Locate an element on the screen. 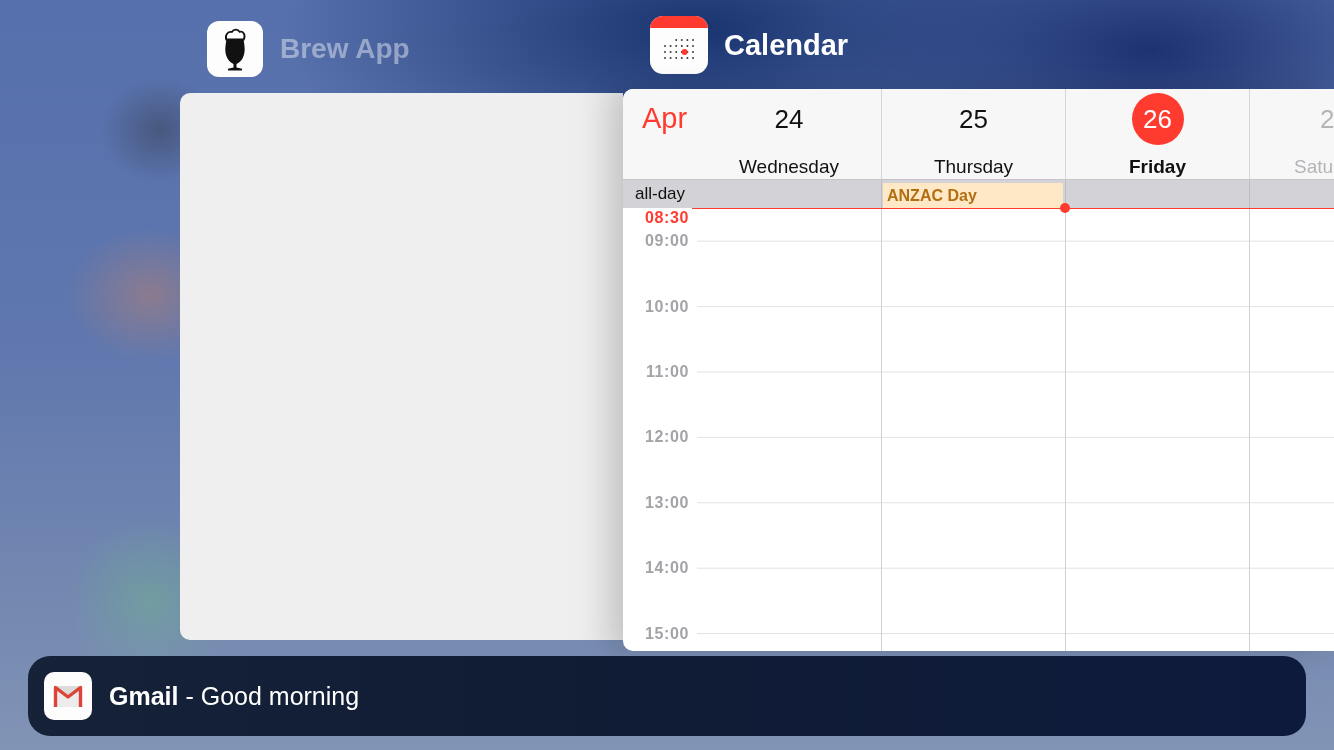 The image size is (1334, 750). time-label: 15:00 is located at coordinates (667, 633).